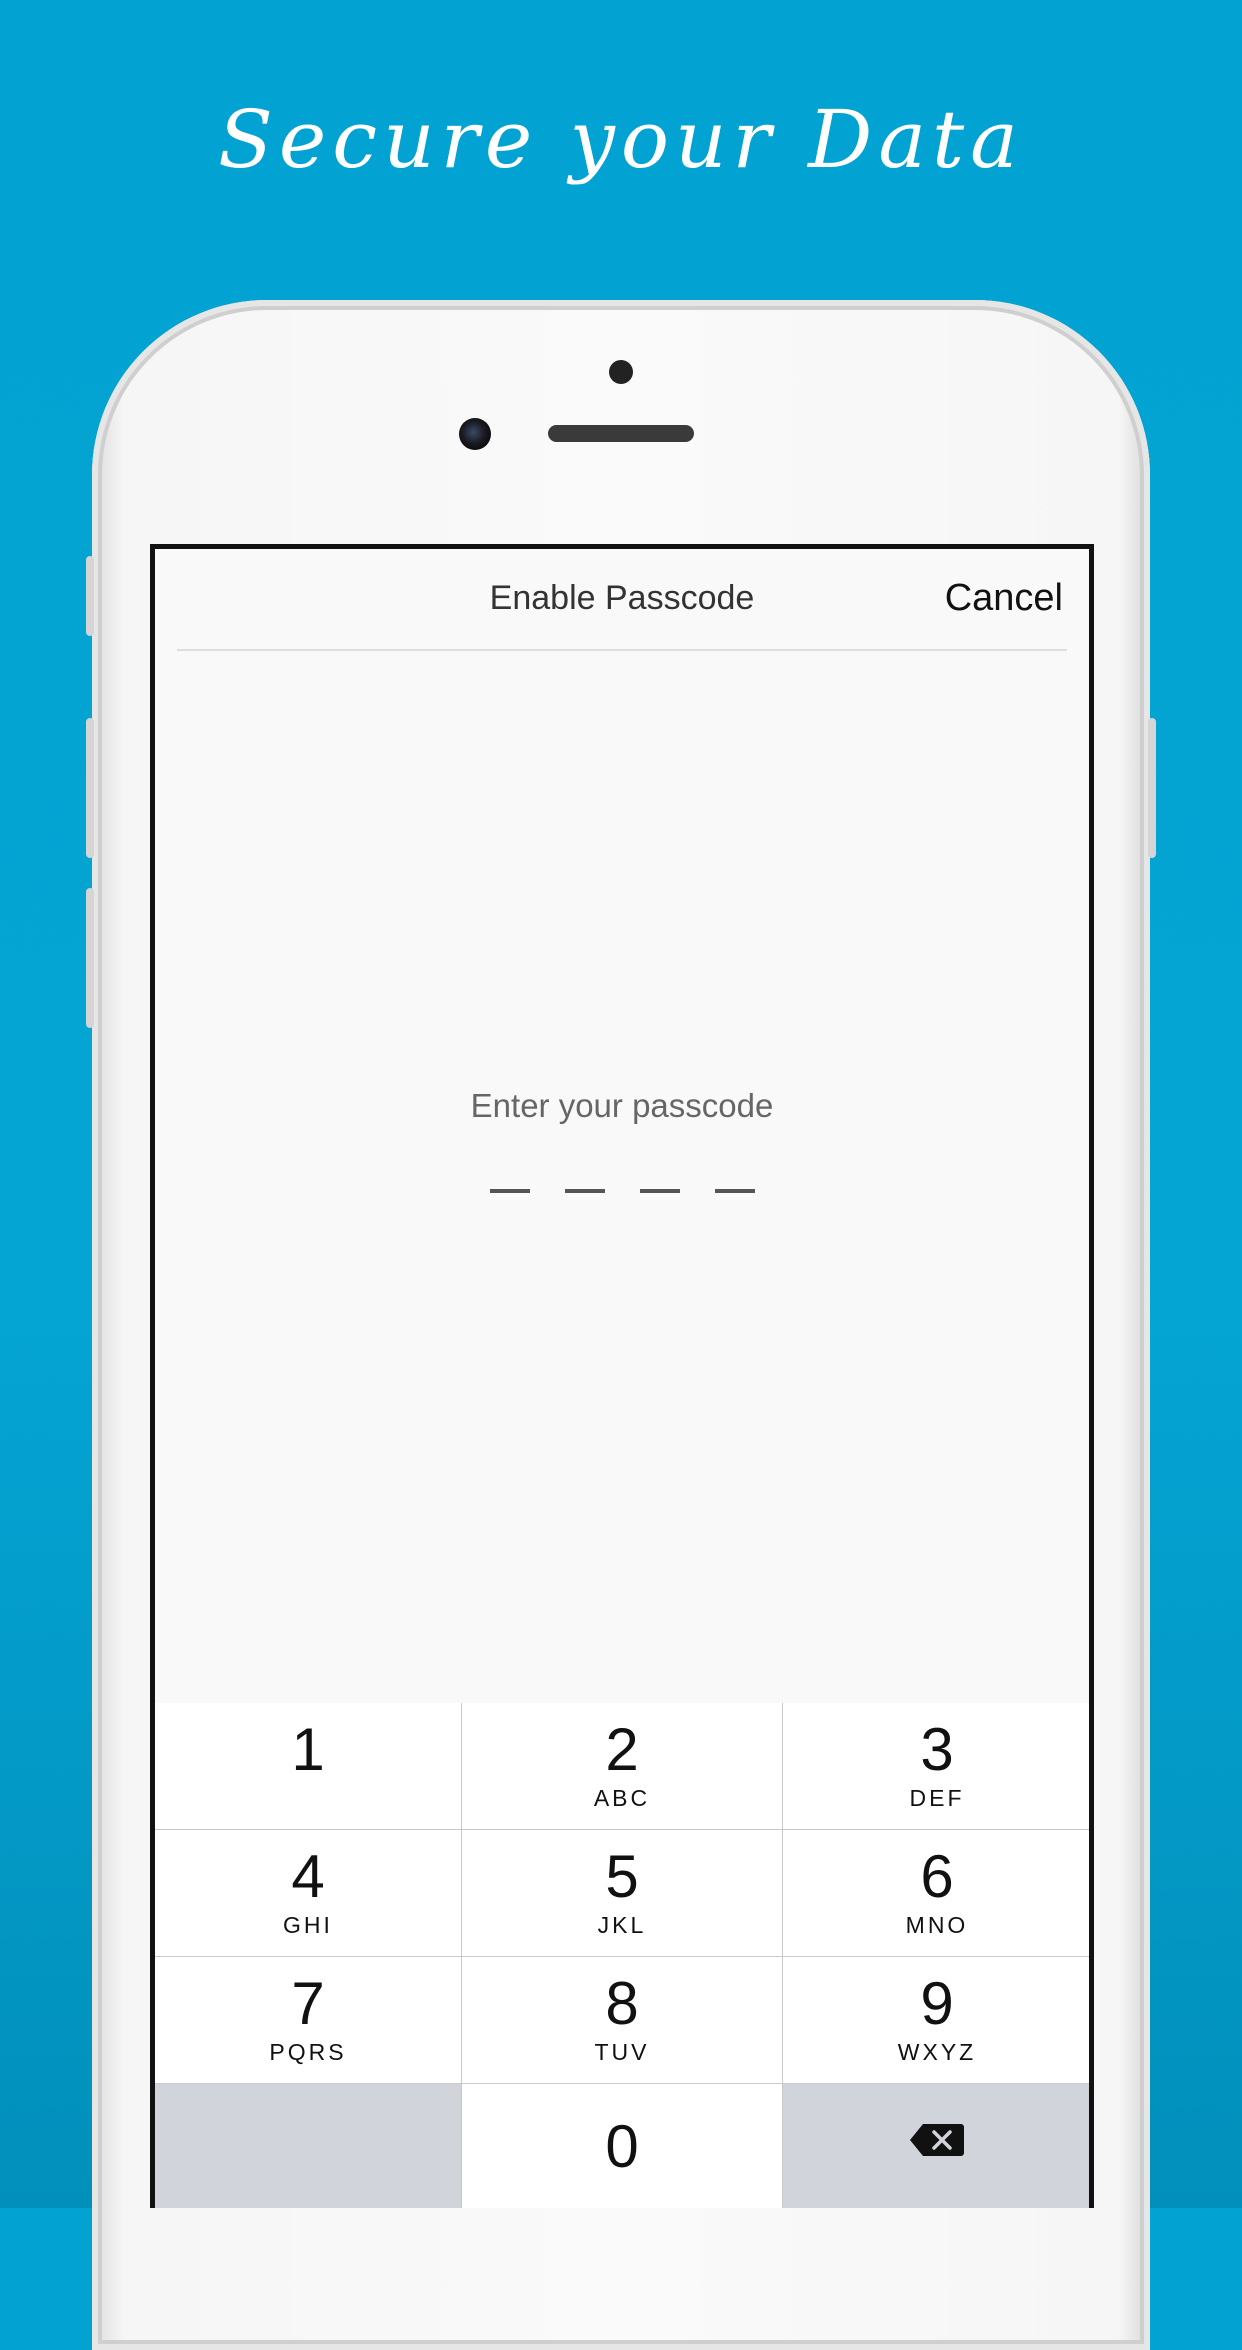 The image size is (1242, 2350). Describe the element at coordinates (622, 1925) in the screenshot. I see `key-letters: JKL` at that location.